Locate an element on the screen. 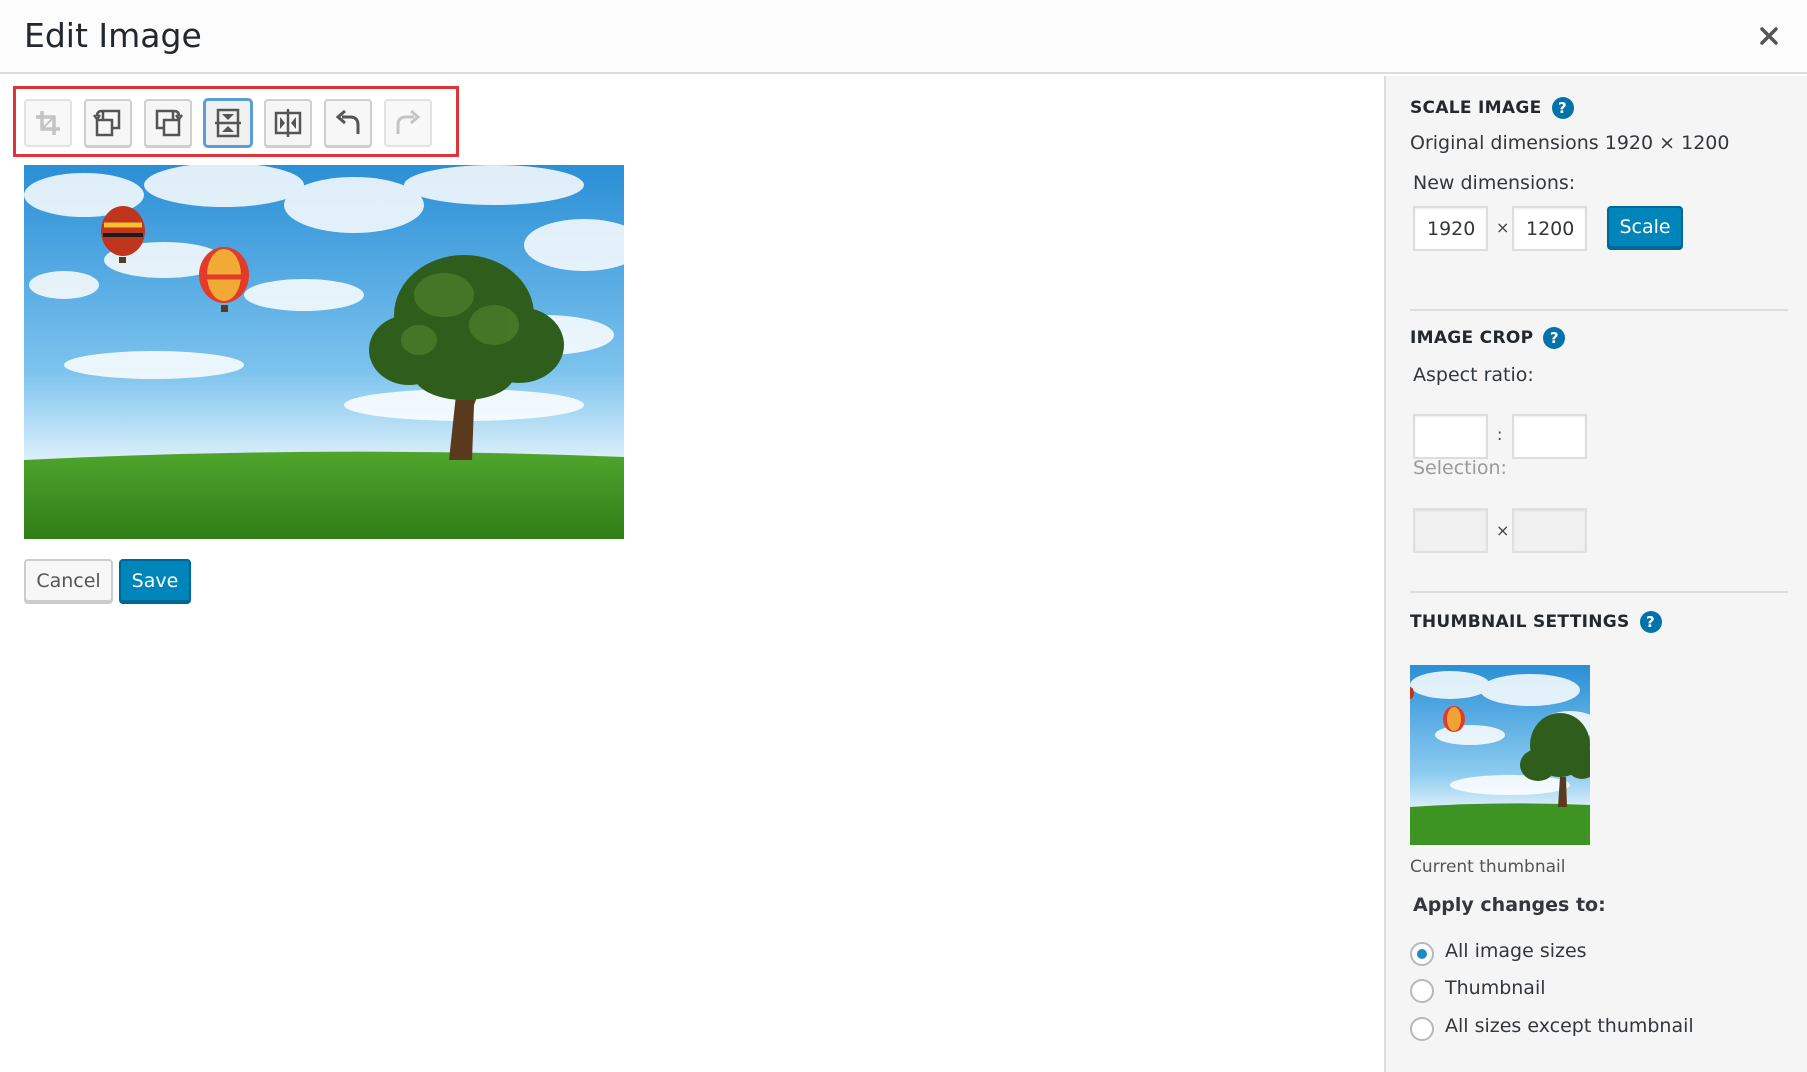 The height and width of the screenshot is (1072, 1807). rotate-right-icon is located at coordinates (169, 123).